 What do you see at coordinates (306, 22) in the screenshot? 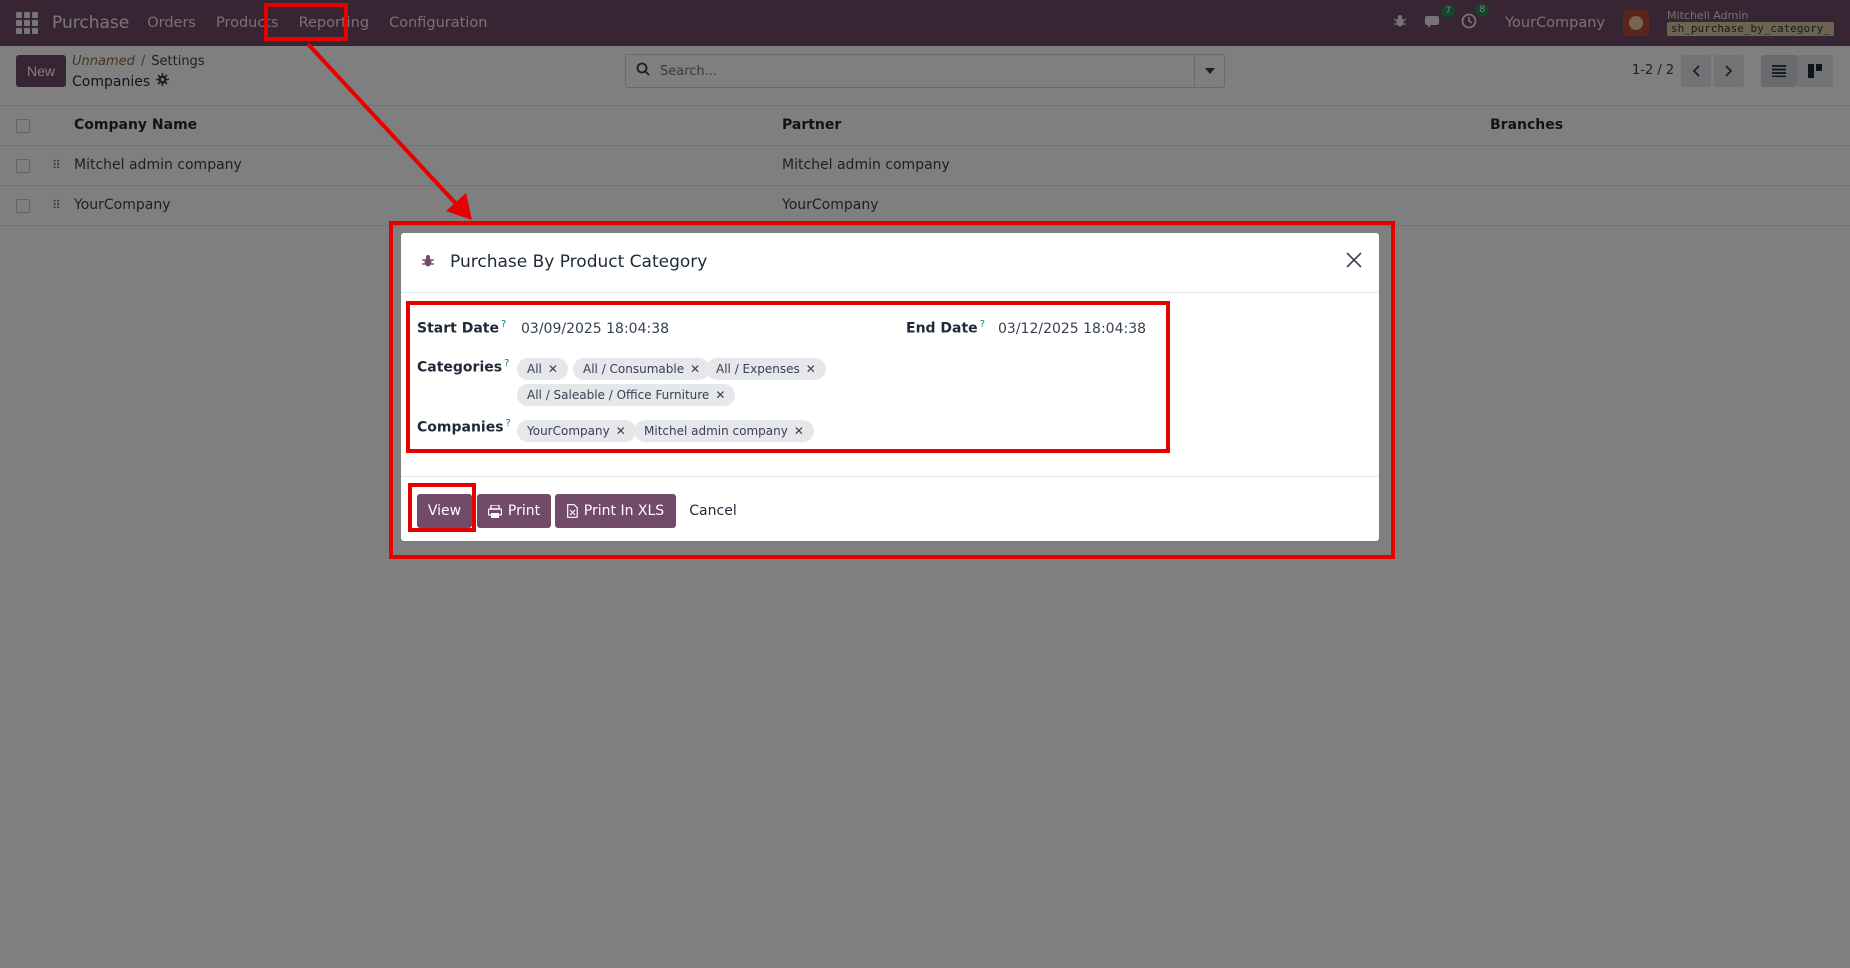
I see `annotation-reporting-highlight` at bounding box center [306, 22].